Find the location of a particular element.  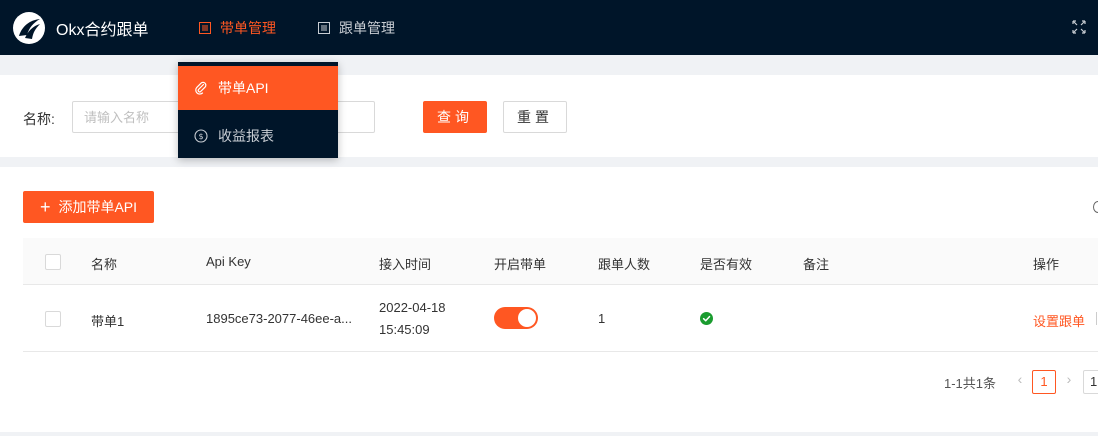

column-header-enable-lead: 开启带单 is located at coordinates (520, 263).